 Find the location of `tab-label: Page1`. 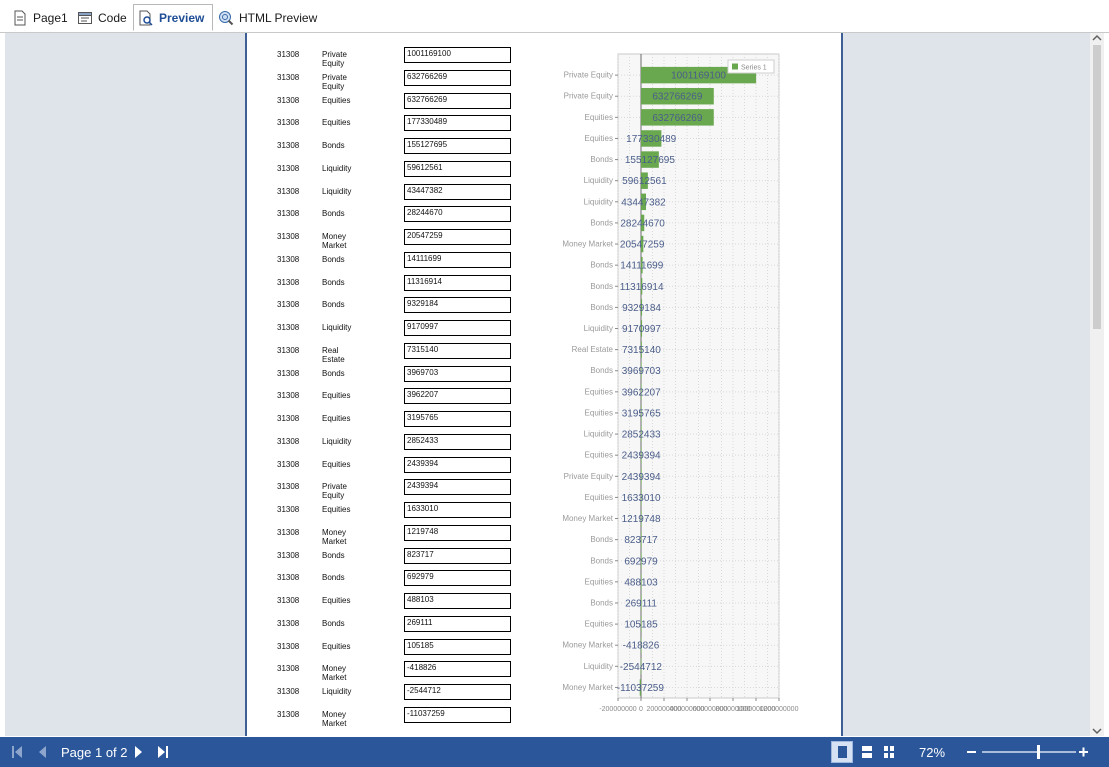

tab-label: Page1 is located at coordinates (50, 18).